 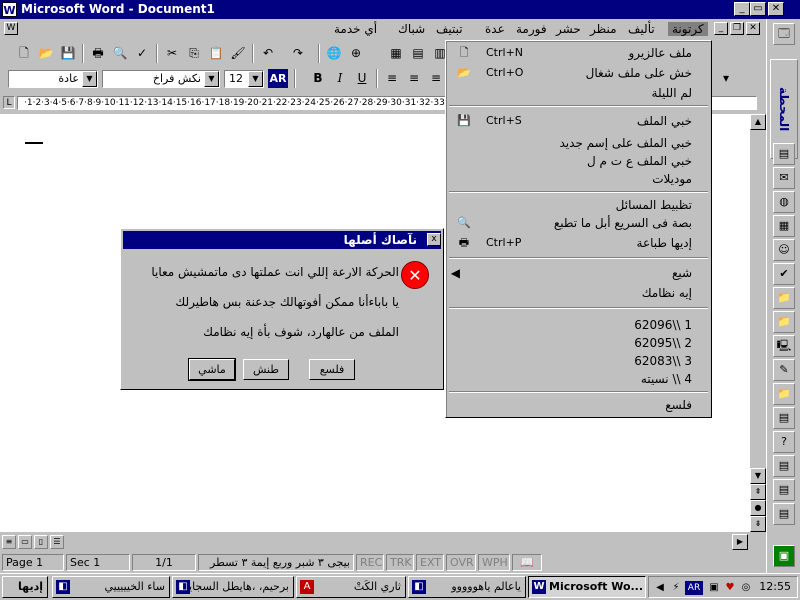 I want to click on italic-button: I, so click(x=340, y=78).